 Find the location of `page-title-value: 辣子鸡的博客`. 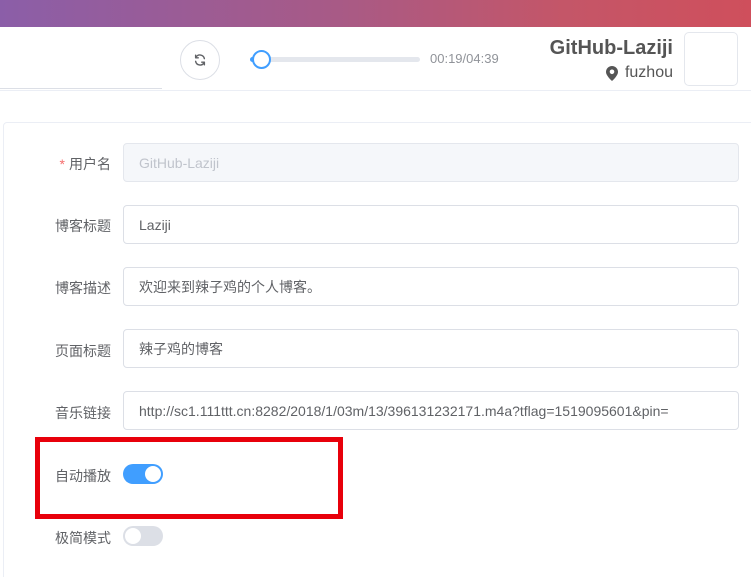

page-title-value: 辣子鸡的博客 is located at coordinates (181, 348).